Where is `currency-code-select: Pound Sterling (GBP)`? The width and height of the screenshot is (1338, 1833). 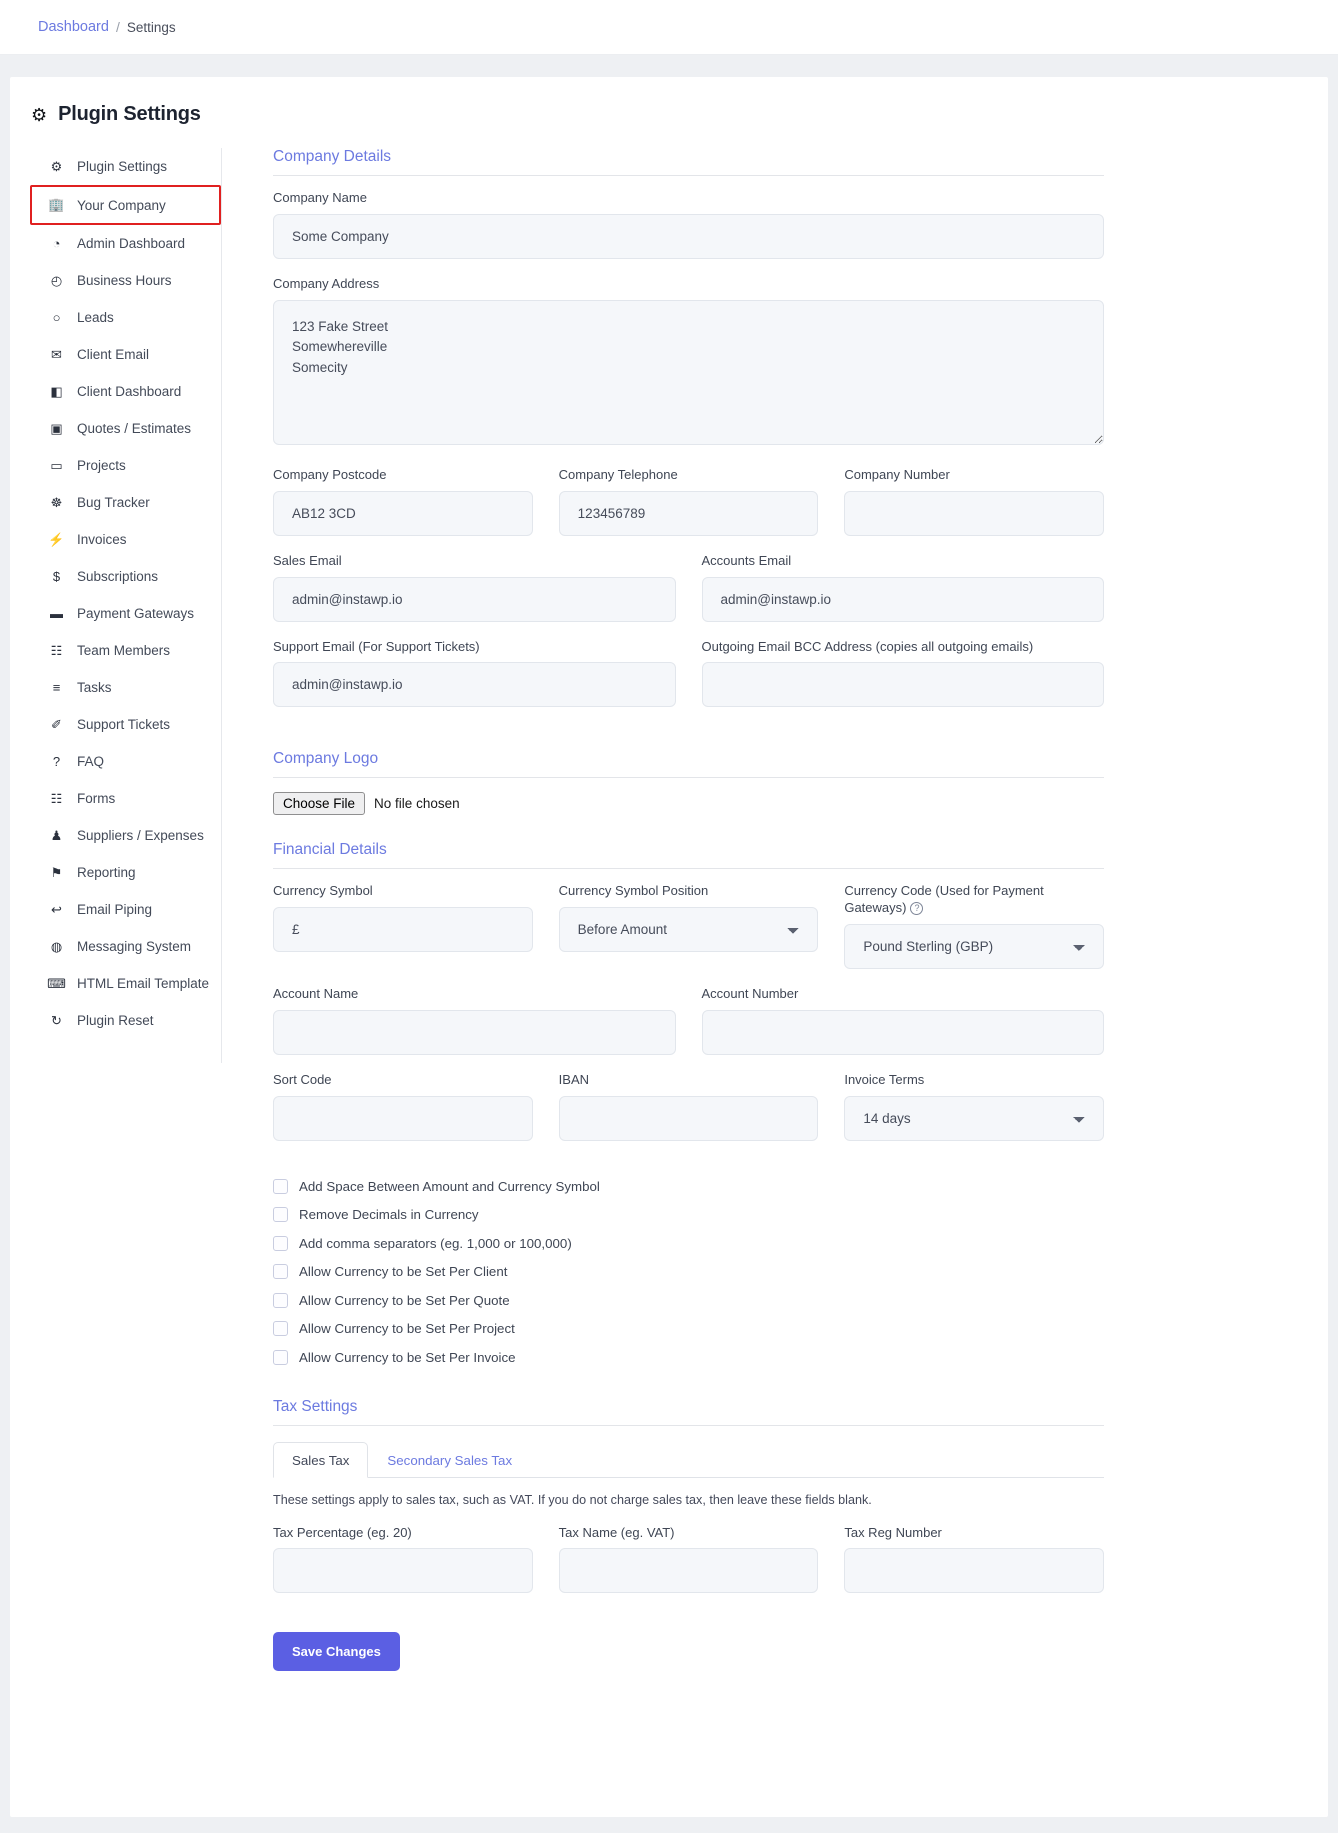 currency-code-select: Pound Sterling (GBP) is located at coordinates (974, 947).